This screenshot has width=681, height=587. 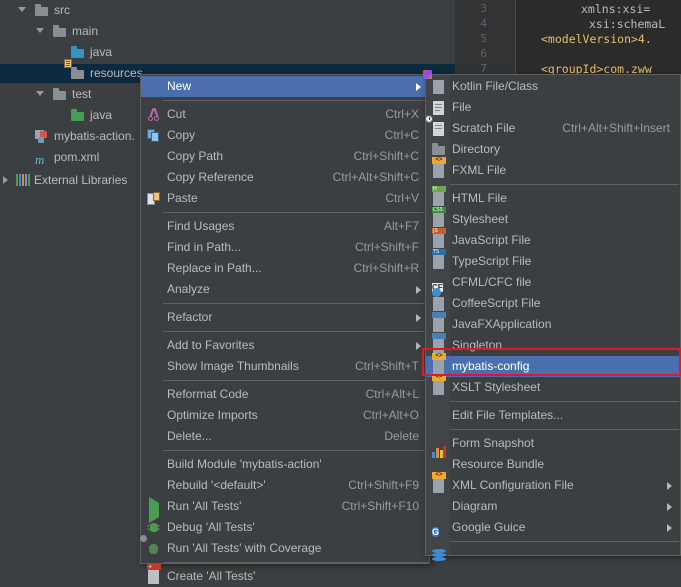 I want to click on menu-item-label: Refactor, so click(x=190, y=317).